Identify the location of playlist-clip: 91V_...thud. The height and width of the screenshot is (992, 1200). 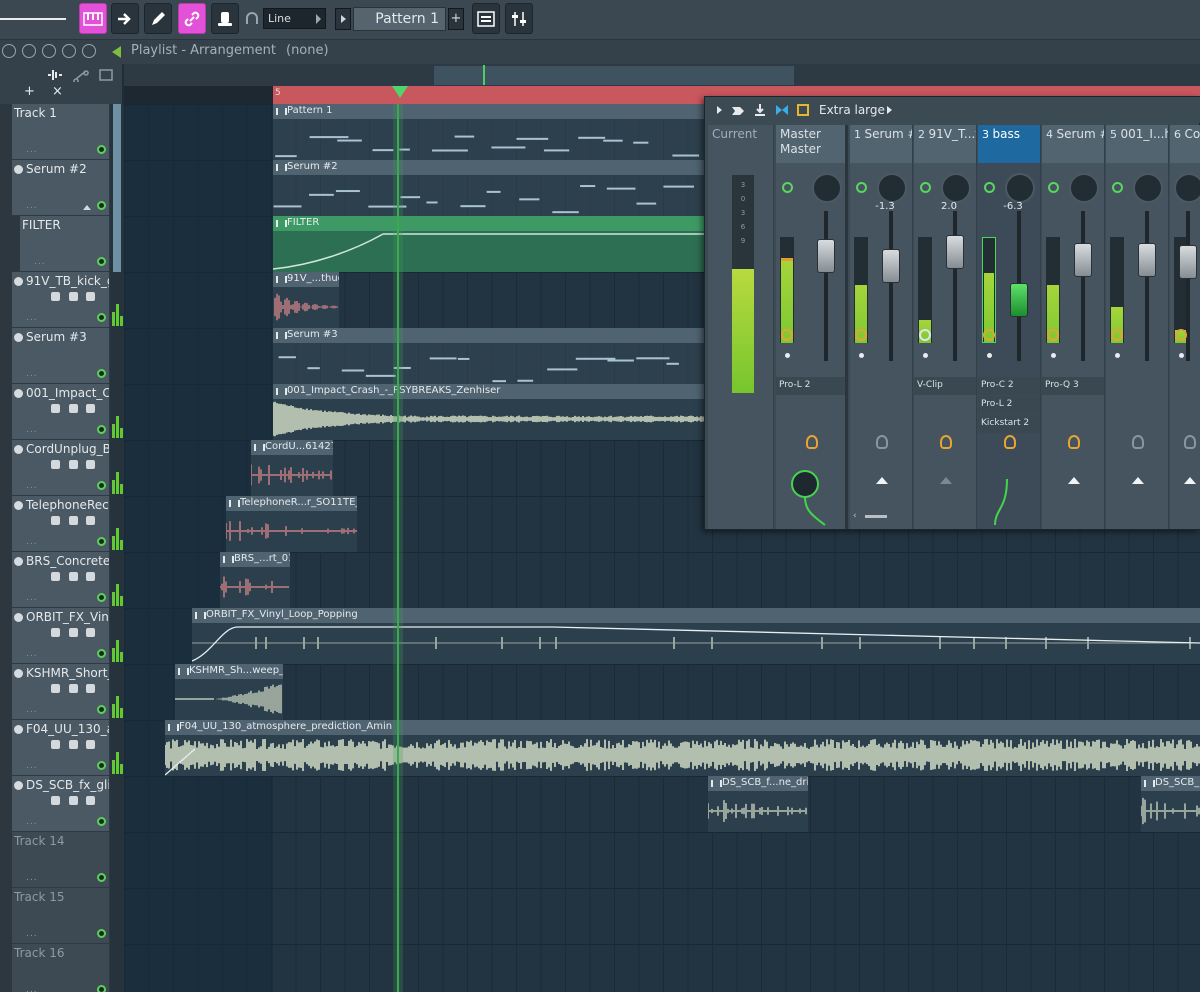
(306, 300).